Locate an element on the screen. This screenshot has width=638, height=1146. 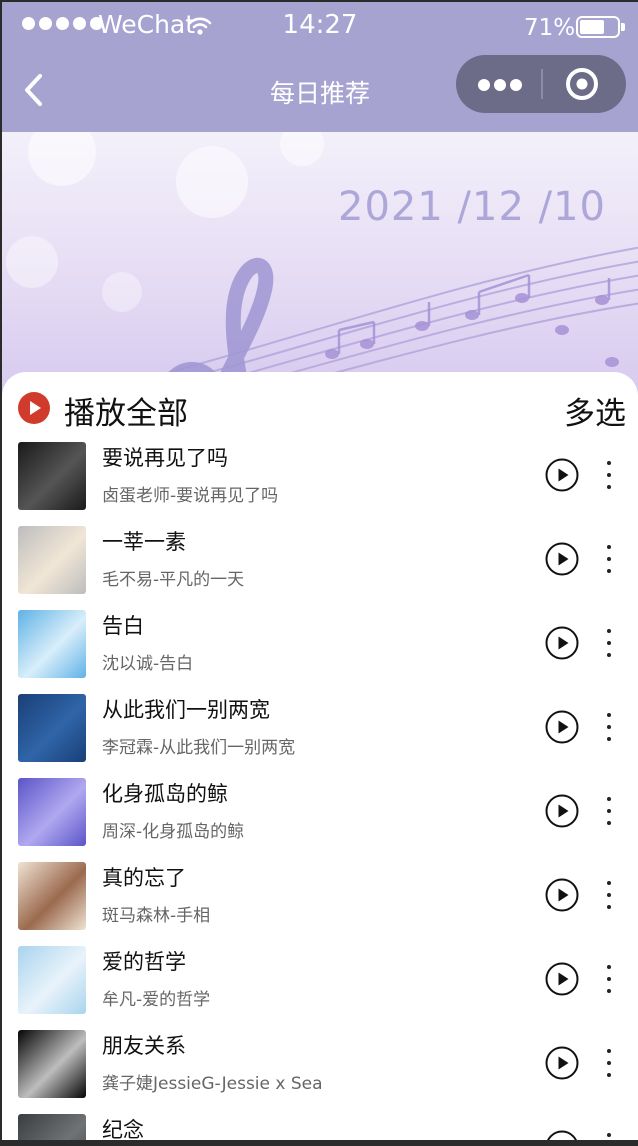
capsule-divider is located at coordinates (542, 84).